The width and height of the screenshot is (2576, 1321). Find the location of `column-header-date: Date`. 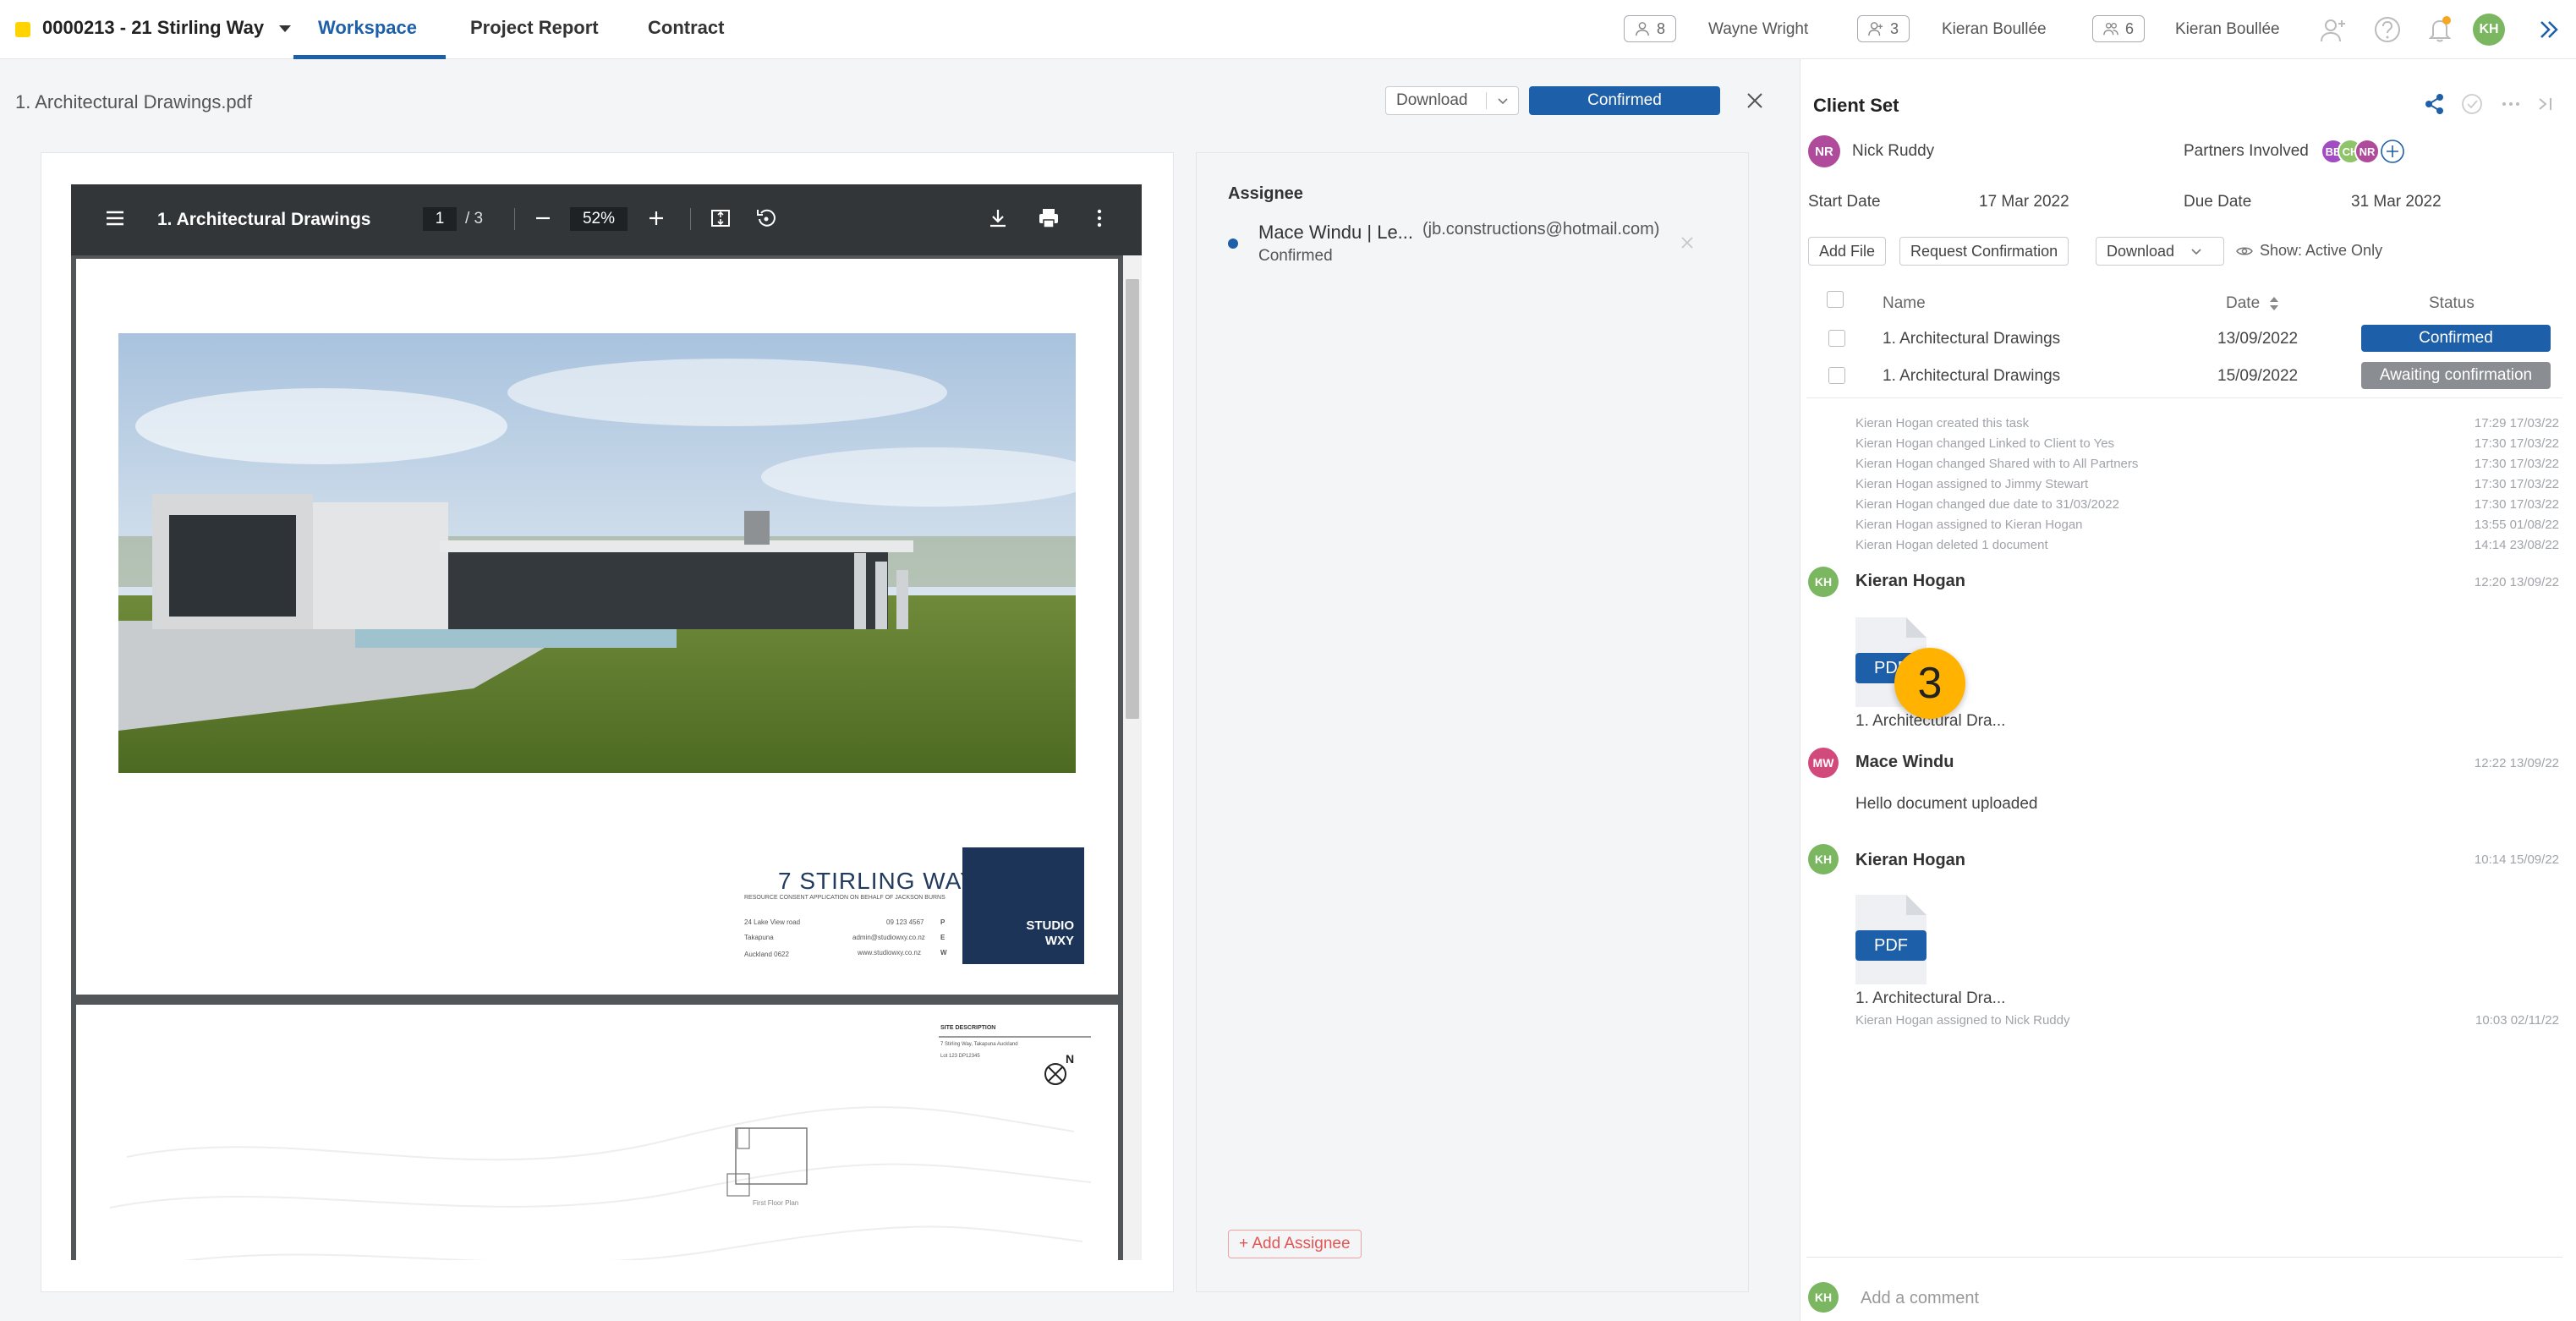

column-header-date: Date is located at coordinates (2253, 303).